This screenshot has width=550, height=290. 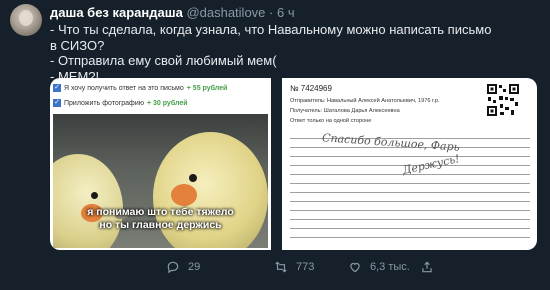 I want to click on qr-code-icon, so click(x=503, y=100).